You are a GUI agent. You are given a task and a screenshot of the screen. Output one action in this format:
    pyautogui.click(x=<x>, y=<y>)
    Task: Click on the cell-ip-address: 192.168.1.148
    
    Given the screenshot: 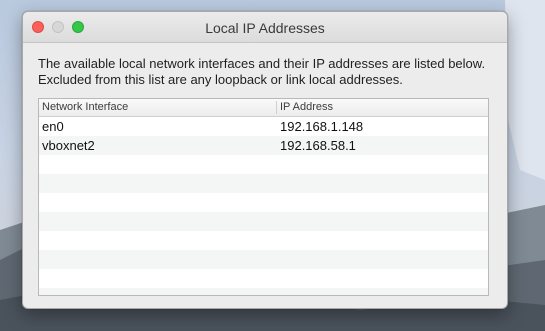 What is the action you would take?
    pyautogui.click(x=322, y=126)
    